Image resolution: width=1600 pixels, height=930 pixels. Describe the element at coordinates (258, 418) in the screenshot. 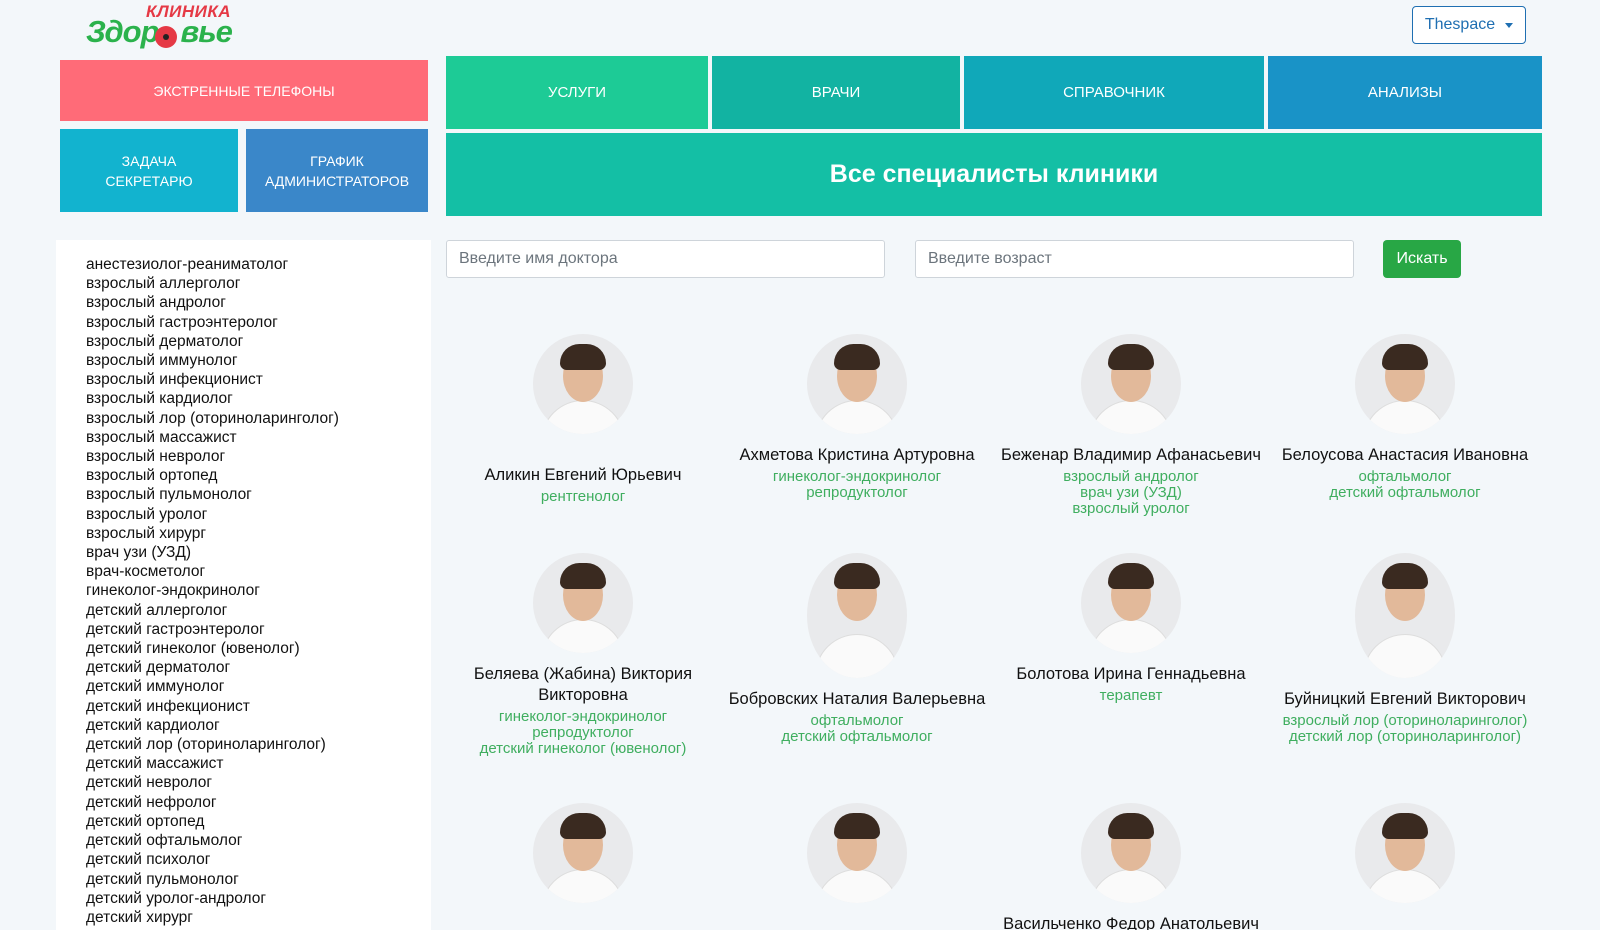

I see `specialty-item: взрослый лор (оториноларинголог)` at that location.